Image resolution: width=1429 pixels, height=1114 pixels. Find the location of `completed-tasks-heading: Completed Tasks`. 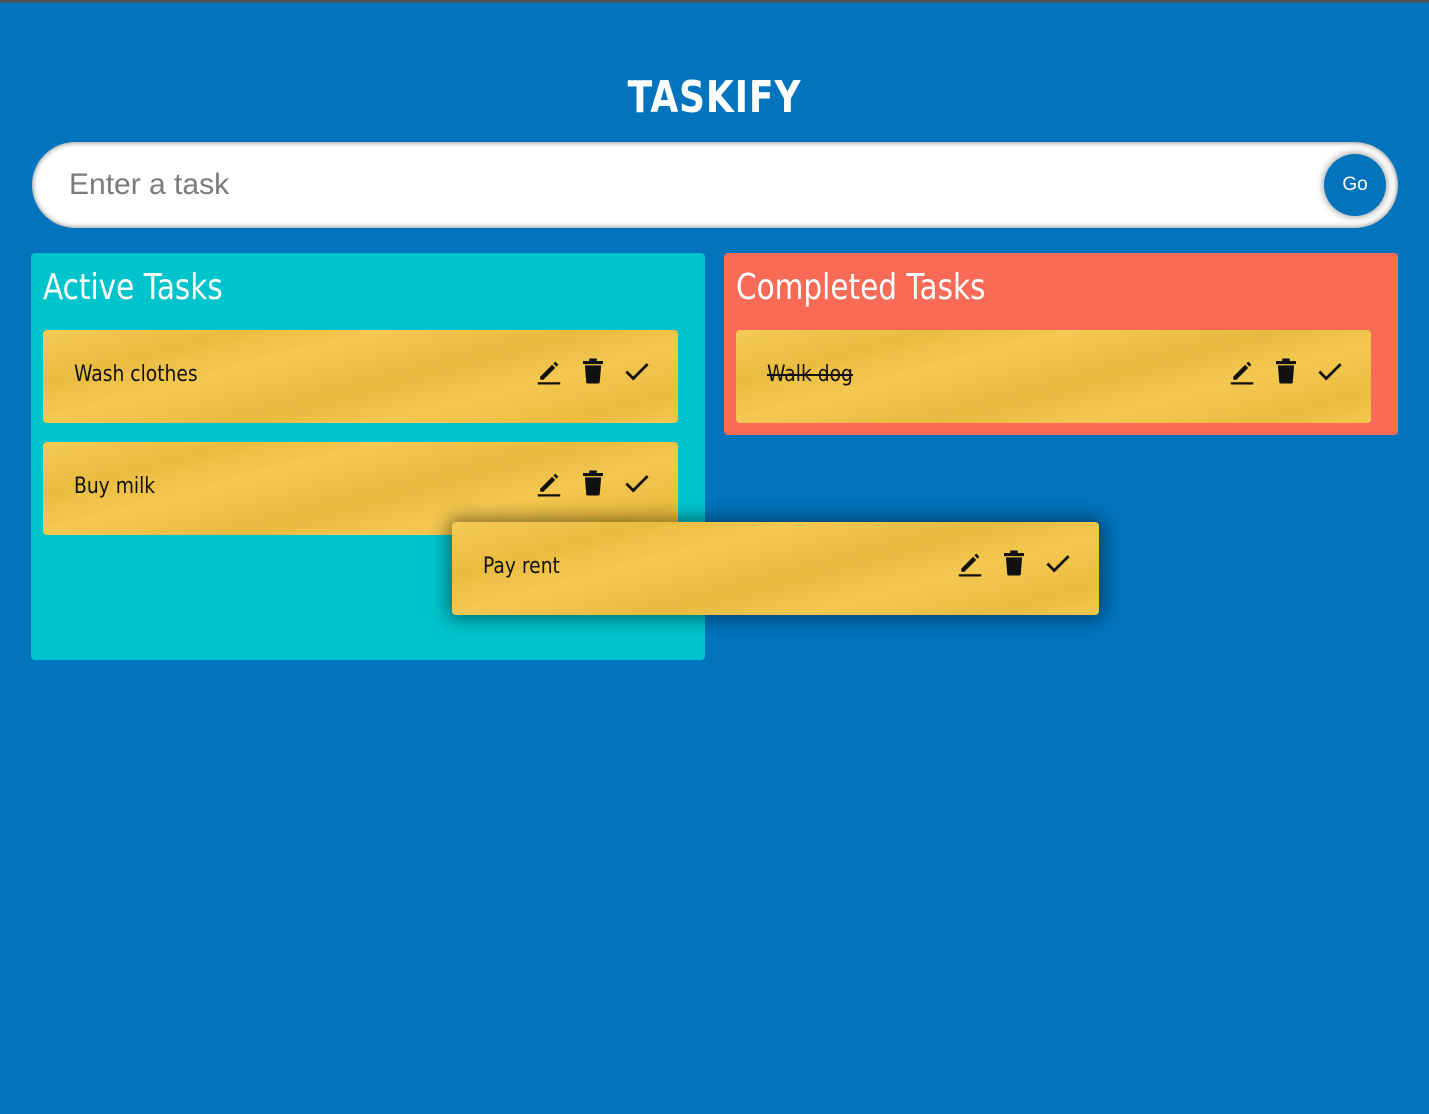

completed-tasks-heading: Completed Tasks is located at coordinates (861, 287).